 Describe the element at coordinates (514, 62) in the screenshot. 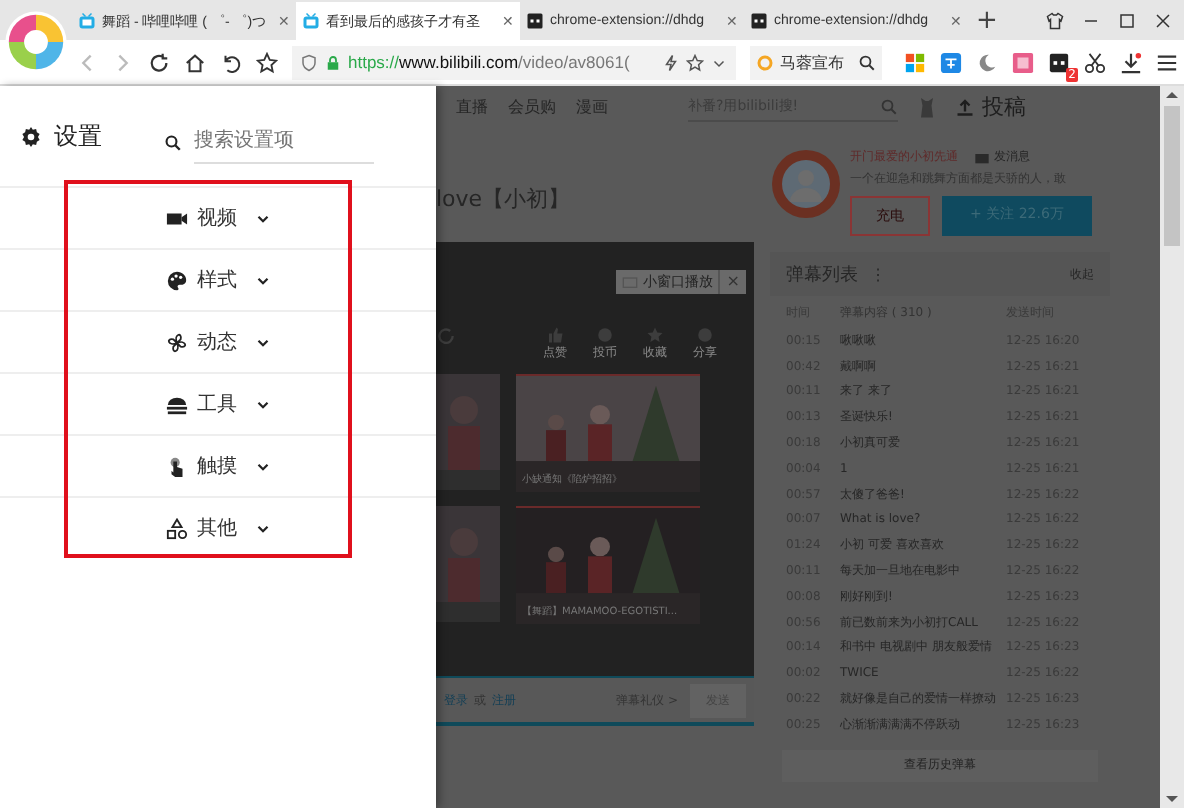

I see `address-field: https://www.bilibili.com/video/av8061(` at that location.